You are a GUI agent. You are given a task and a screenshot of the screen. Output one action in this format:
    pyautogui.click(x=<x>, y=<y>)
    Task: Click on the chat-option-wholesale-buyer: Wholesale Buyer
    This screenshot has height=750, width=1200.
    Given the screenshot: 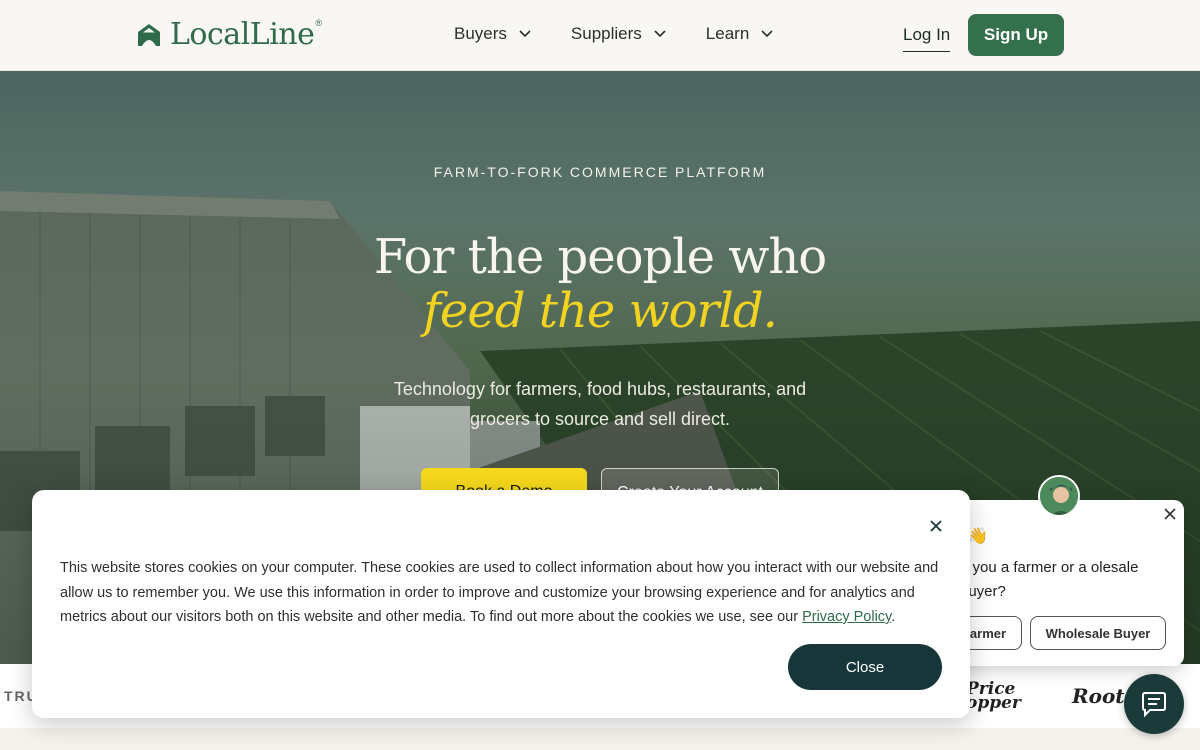 What is the action you would take?
    pyautogui.click(x=1098, y=633)
    